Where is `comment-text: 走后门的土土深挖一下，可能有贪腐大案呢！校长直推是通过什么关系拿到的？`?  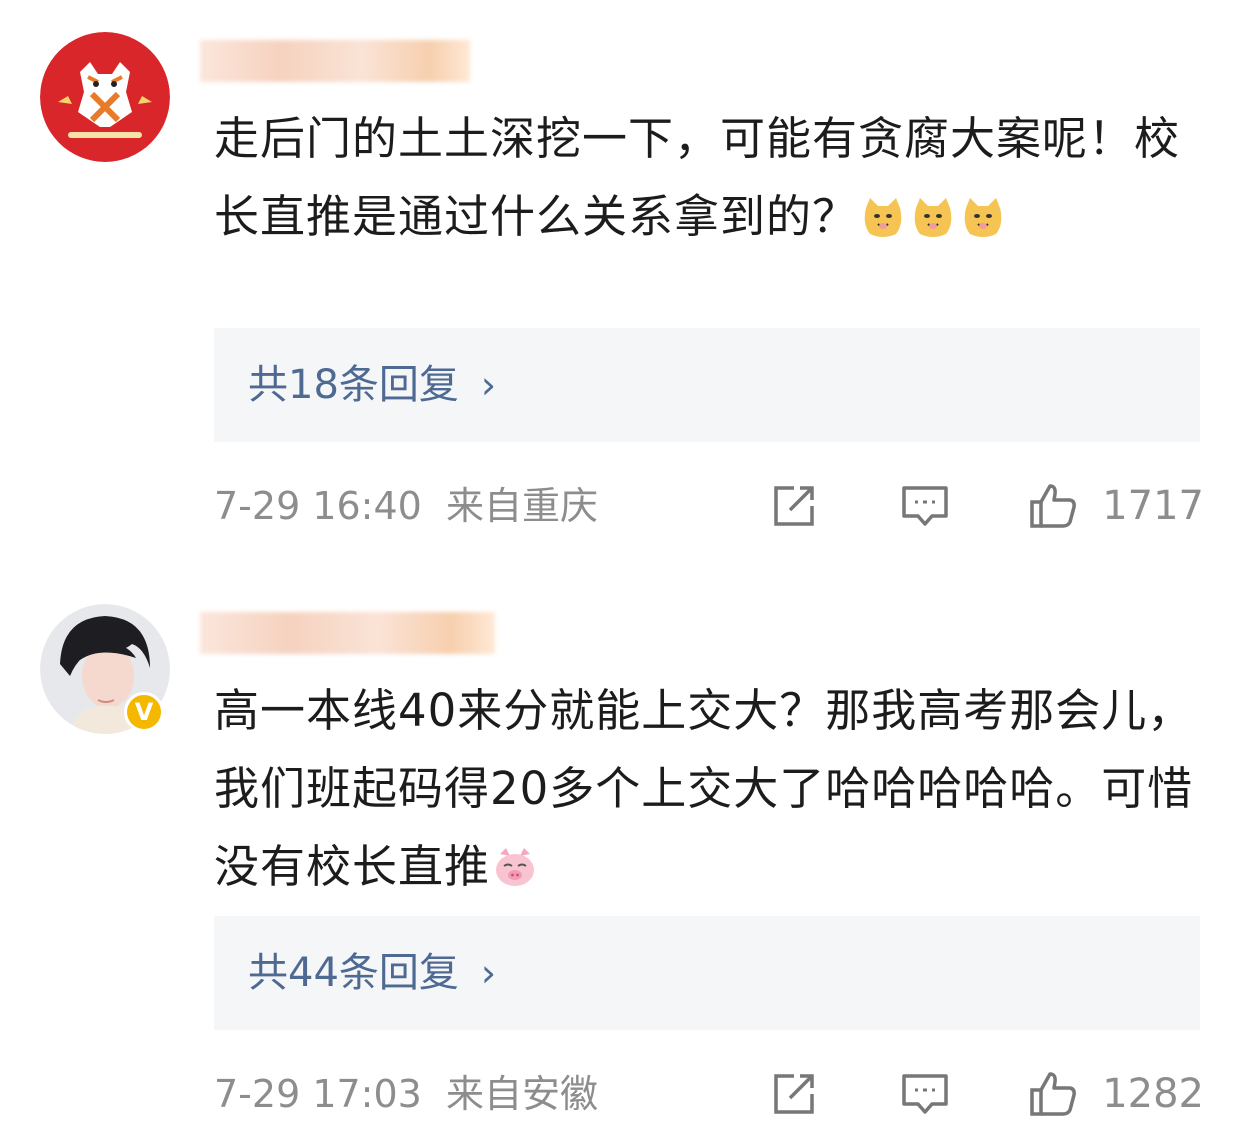 comment-text: 走后门的土土深挖一下，可能有贪腐大案呢！校长直推是通过什么关系拿到的？ is located at coordinates (697, 177).